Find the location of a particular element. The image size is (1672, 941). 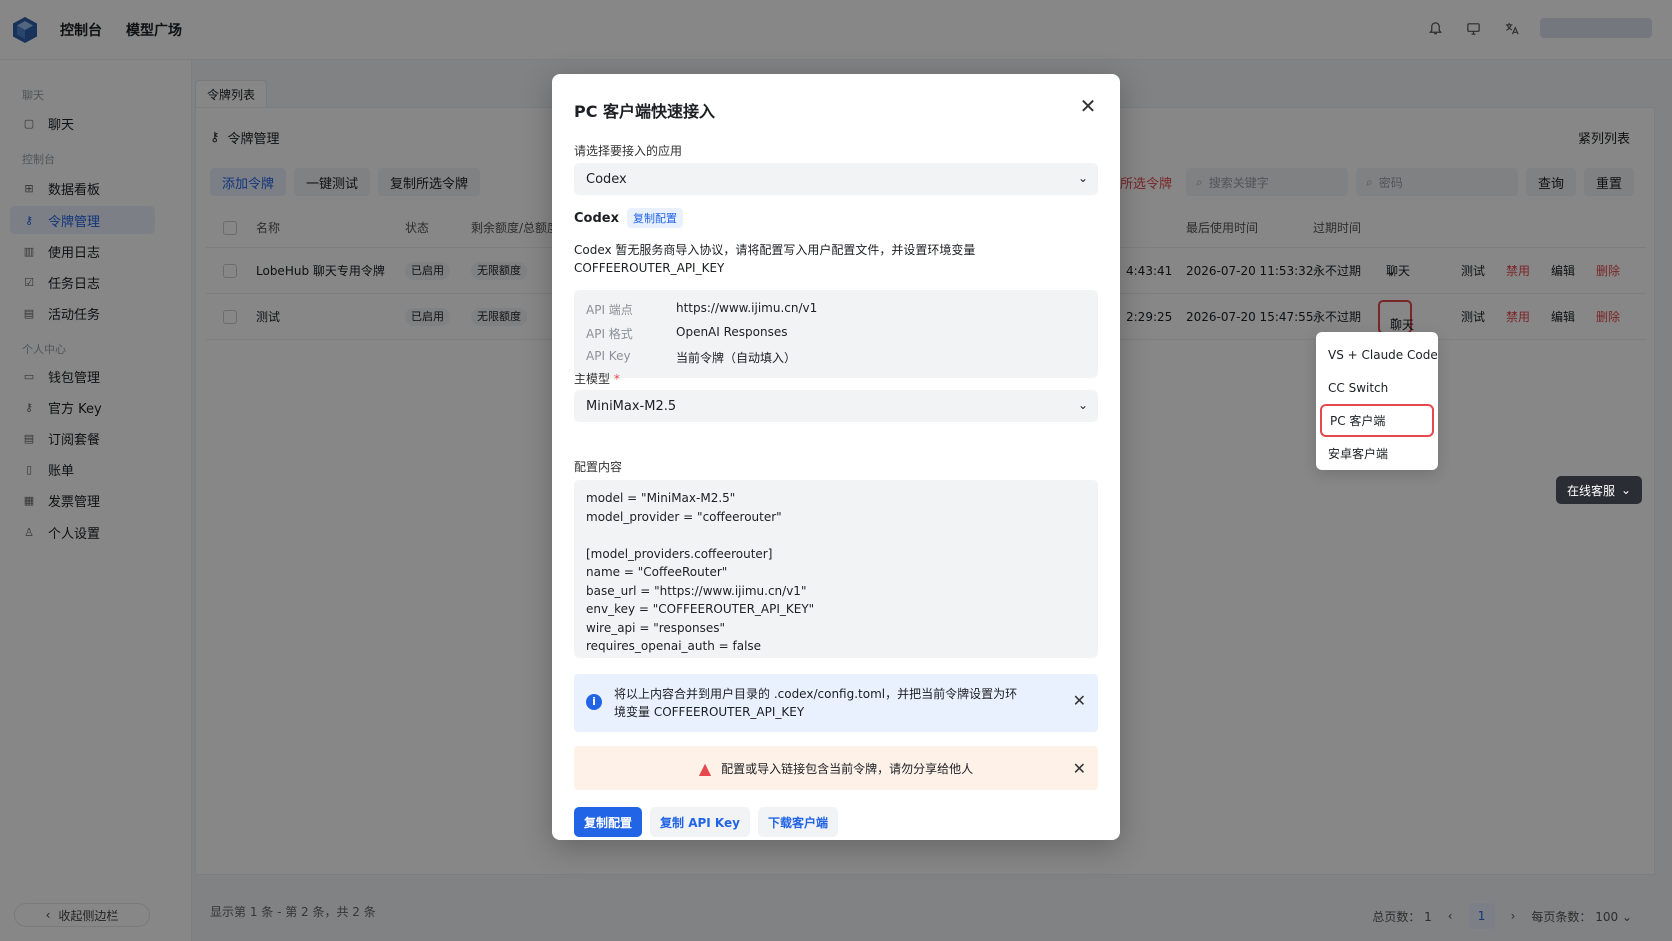

online-support-label: 在线客服 is located at coordinates (1590, 490).